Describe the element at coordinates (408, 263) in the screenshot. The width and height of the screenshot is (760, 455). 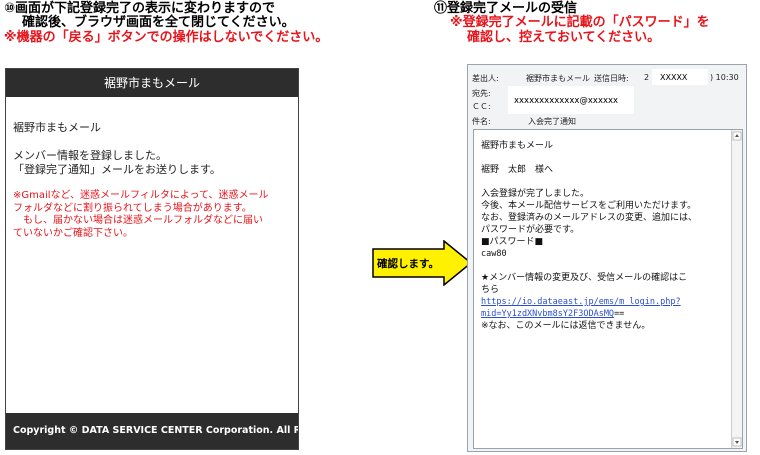
I see `arrow-label: 確認します。` at that location.